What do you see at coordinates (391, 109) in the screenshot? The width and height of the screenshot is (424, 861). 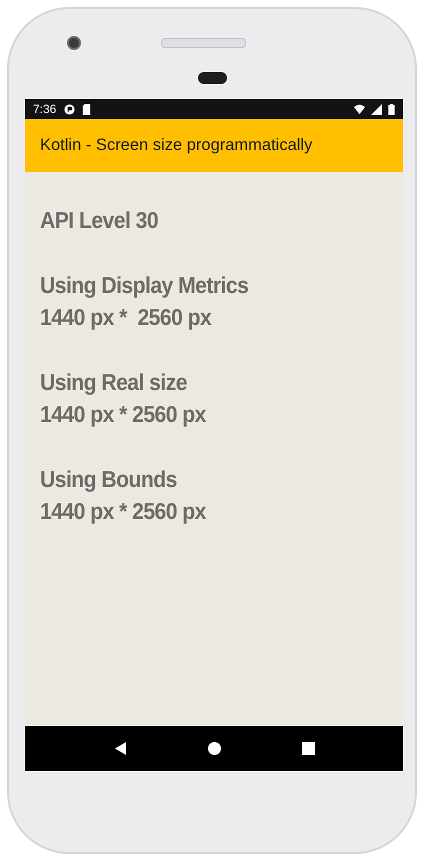 I see `battery-icon` at bounding box center [391, 109].